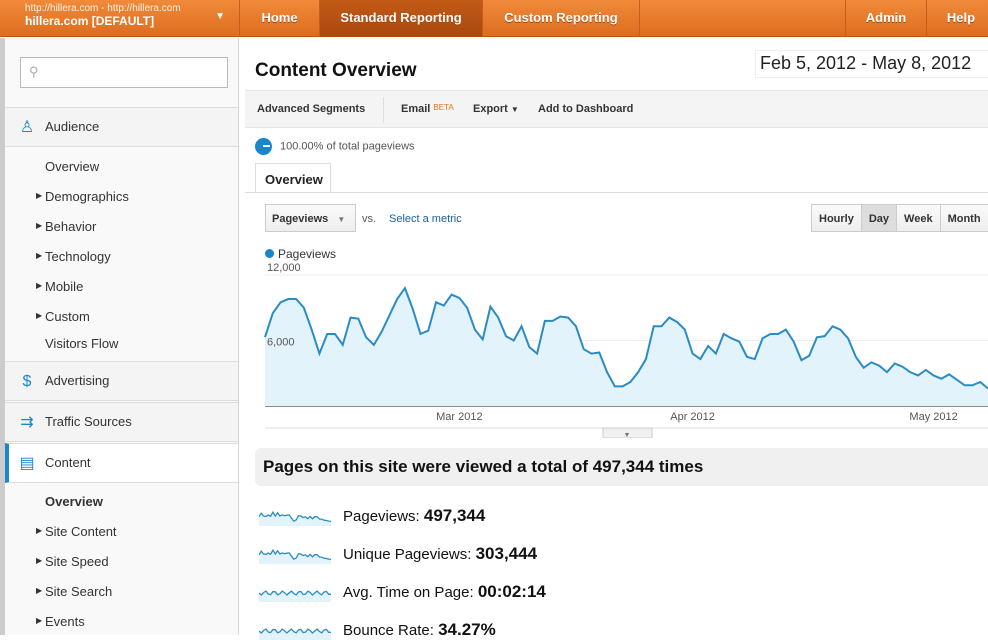 The image size is (988, 640). I want to click on sidebar-item-demographics: ▶ Demographics, so click(82, 196).